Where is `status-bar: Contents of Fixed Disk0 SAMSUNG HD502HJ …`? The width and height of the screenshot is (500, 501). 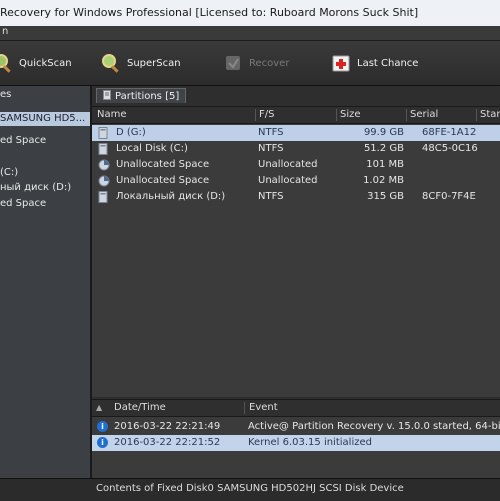 status-bar: Contents of Fixed Disk0 SAMSUNG HD502HJ … is located at coordinates (250, 489).